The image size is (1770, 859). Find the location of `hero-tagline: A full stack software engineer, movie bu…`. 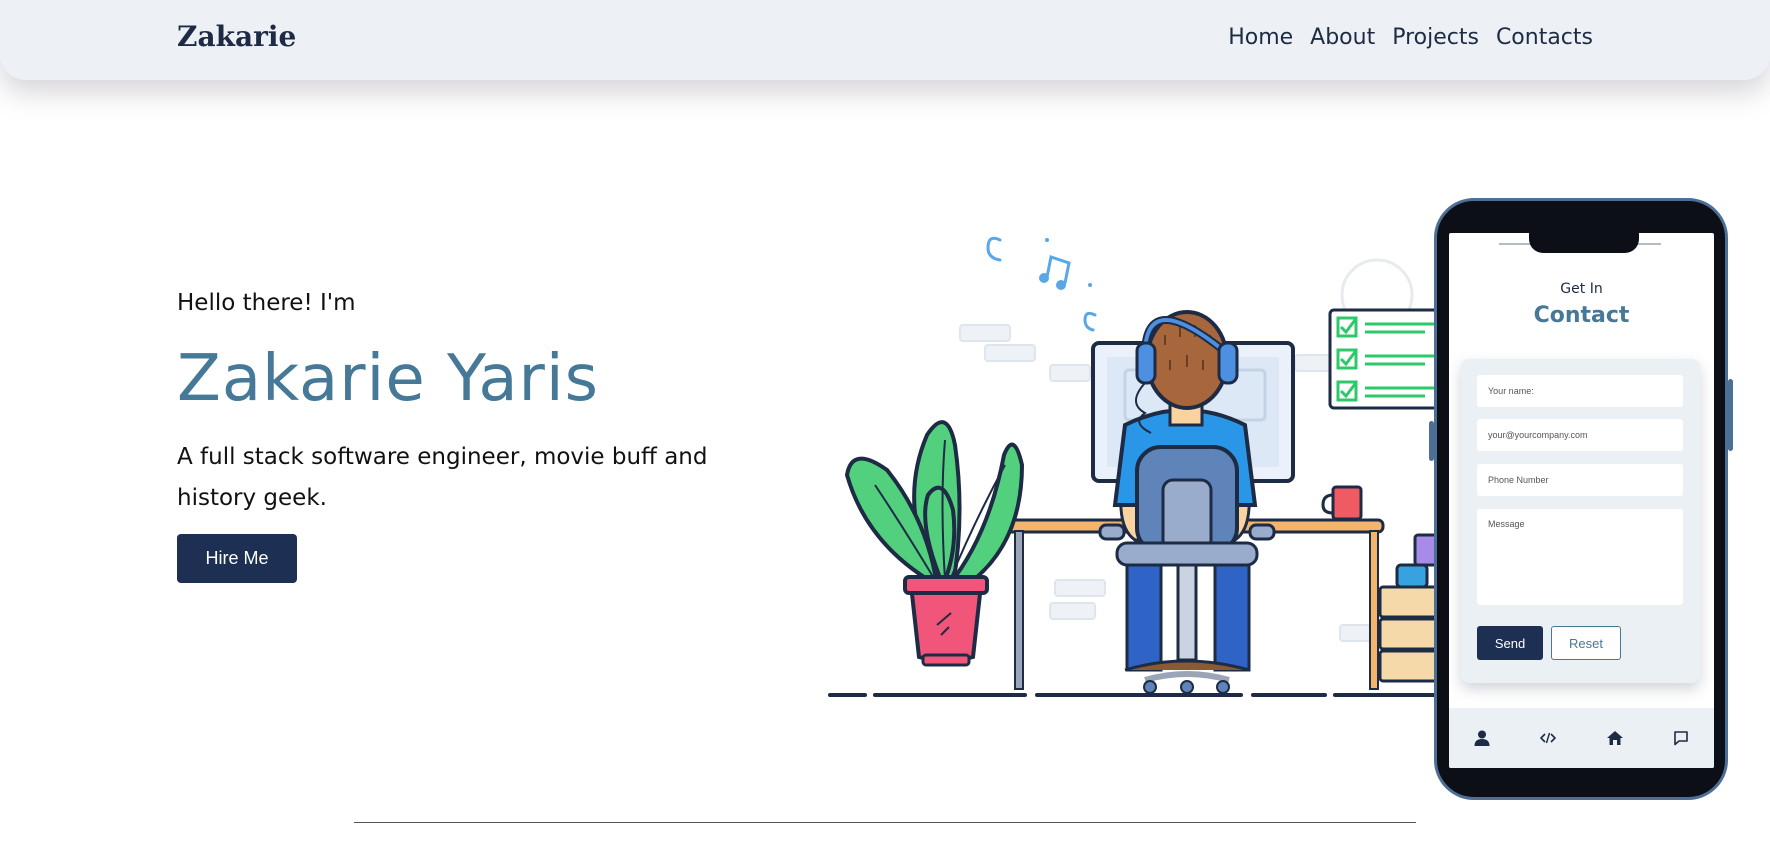

hero-tagline: A full stack software engineer, movie bu… is located at coordinates (442, 477).